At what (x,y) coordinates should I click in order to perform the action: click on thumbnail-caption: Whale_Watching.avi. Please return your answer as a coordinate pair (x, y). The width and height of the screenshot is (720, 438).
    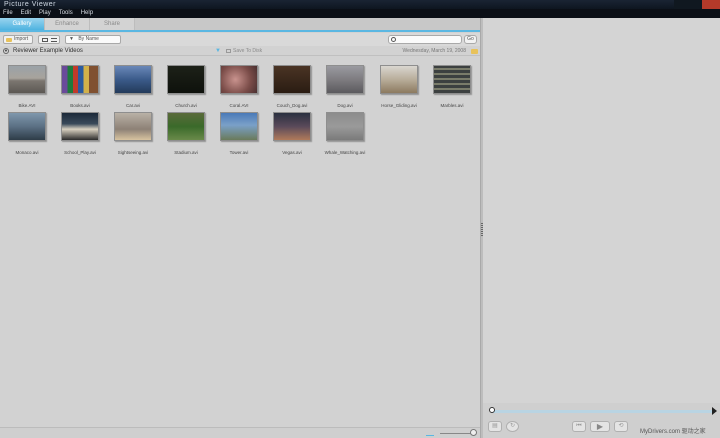
    Looking at the image, I should click on (345, 152).